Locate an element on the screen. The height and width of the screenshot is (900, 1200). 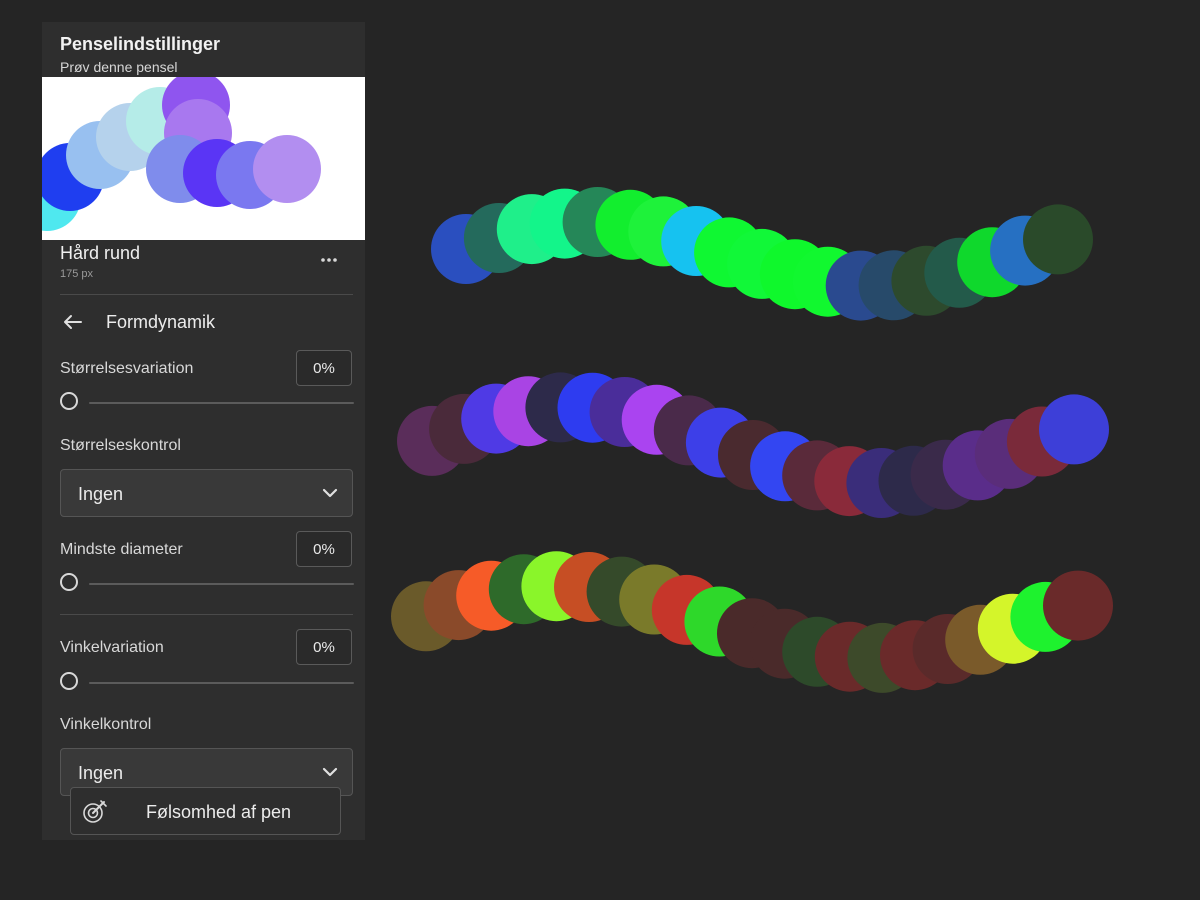
more-options-button is located at coordinates (329, 260).